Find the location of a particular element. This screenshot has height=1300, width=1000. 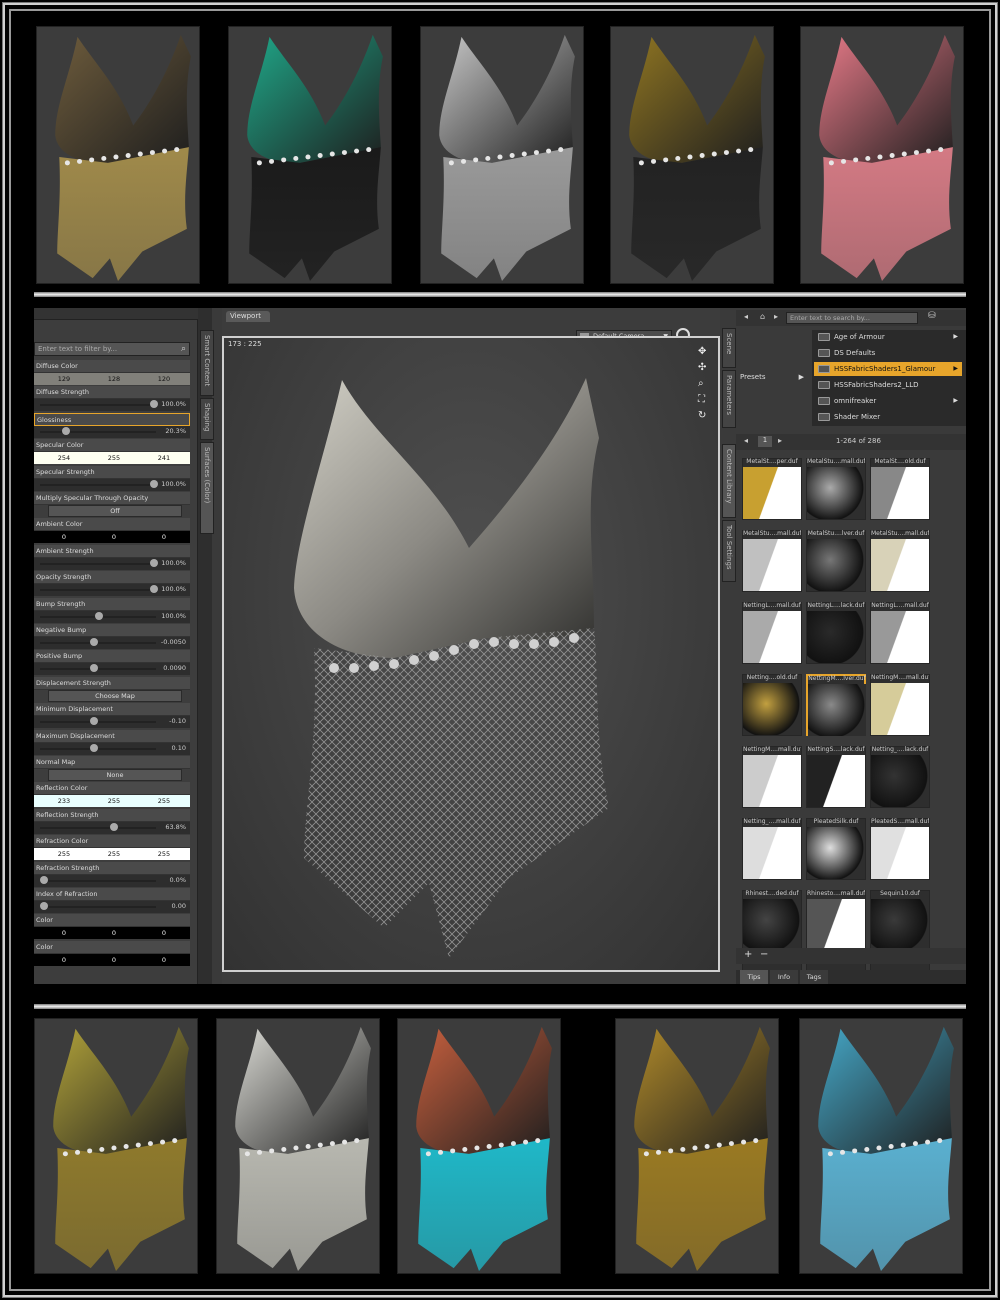

color-value: 233 255 255 is located at coordinates (112, 801).